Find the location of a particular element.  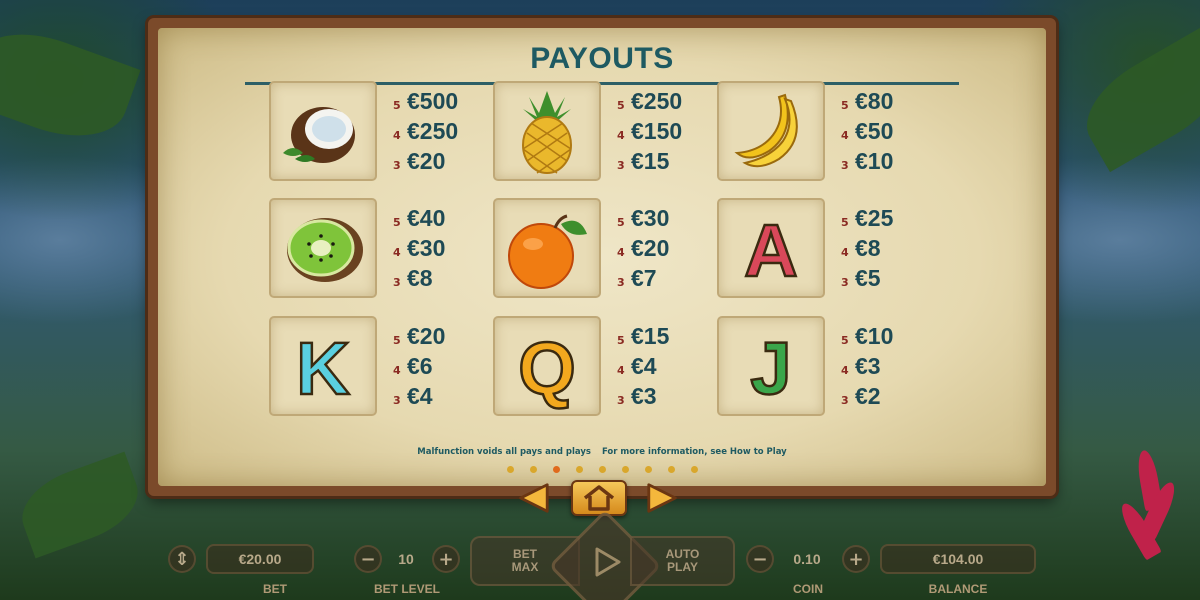

letter-k-icon: K is located at coordinates (323, 369).